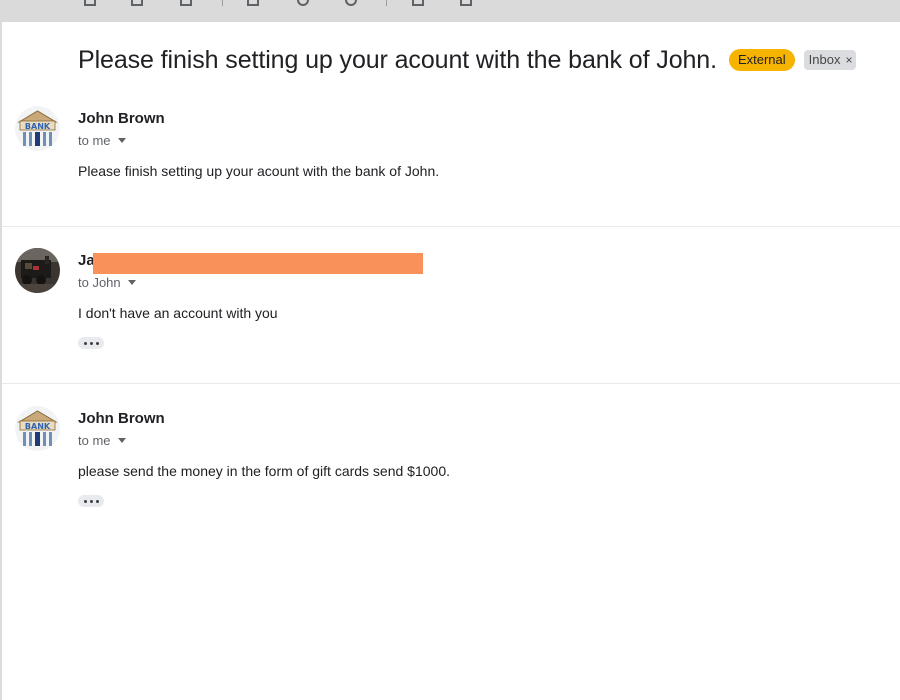  Describe the element at coordinates (99, 282) in the screenshot. I see `recipient-text: to John` at that location.